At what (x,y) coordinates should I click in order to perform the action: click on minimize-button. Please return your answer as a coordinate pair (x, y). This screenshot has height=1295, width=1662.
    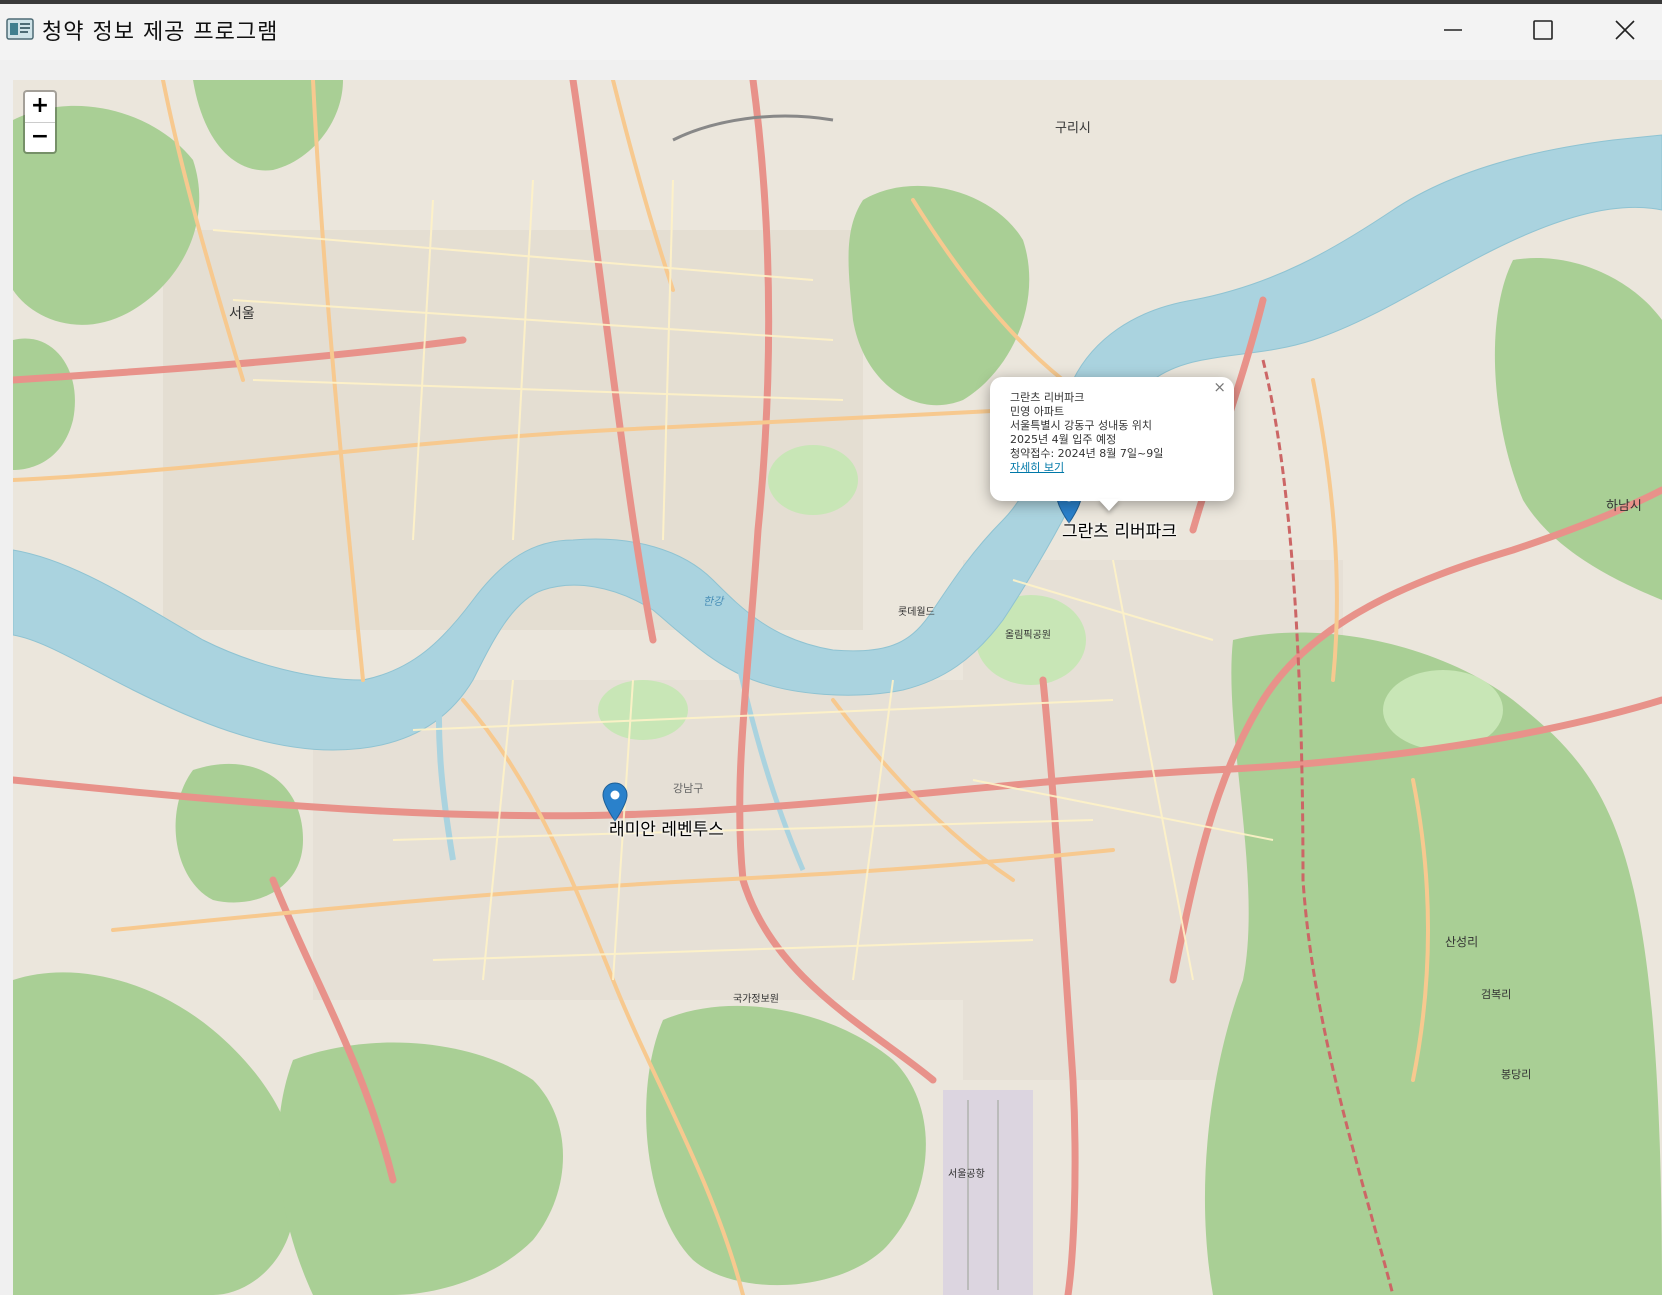
    Looking at the image, I should click on (1453, 30).